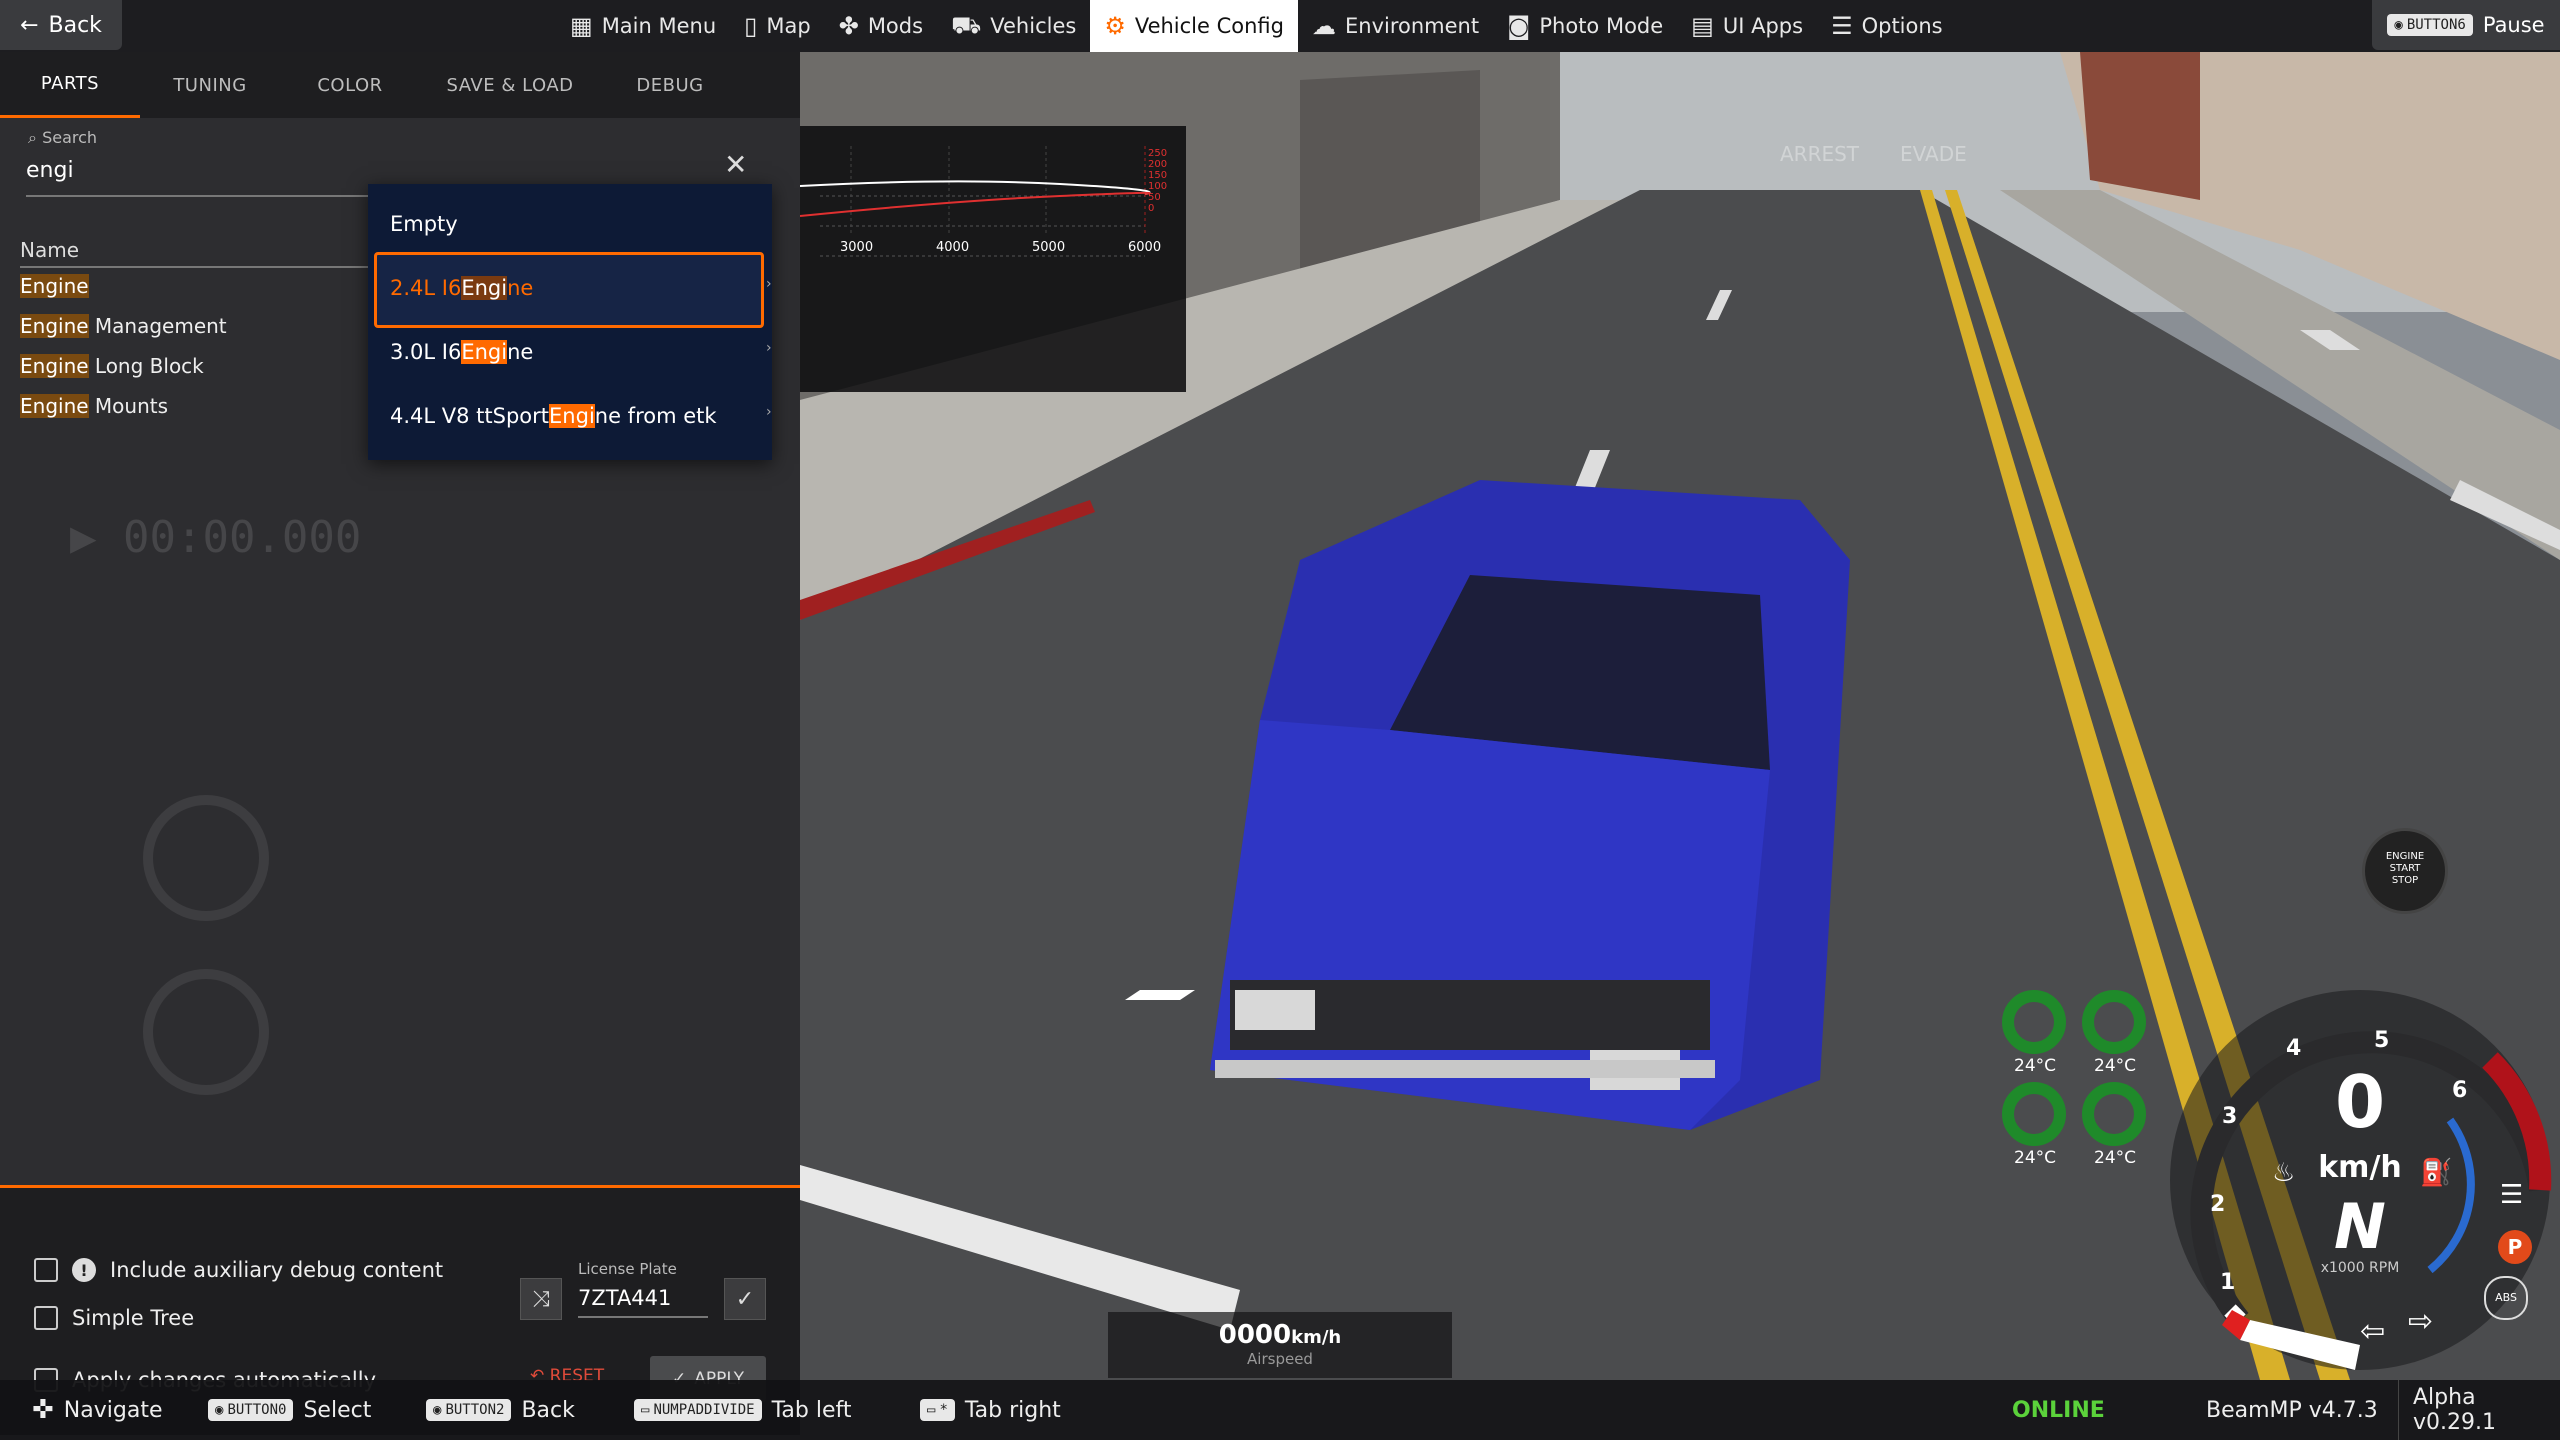  I want to click on navigate-hint: ✜ Navigate, so click(97, 1410).